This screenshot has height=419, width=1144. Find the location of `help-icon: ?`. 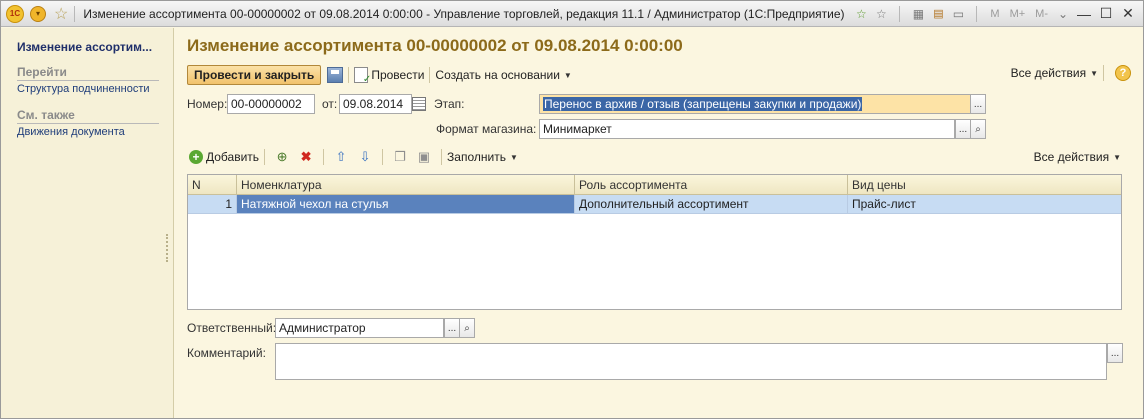

help-icon: ? is located at coordinates (1123, 73).